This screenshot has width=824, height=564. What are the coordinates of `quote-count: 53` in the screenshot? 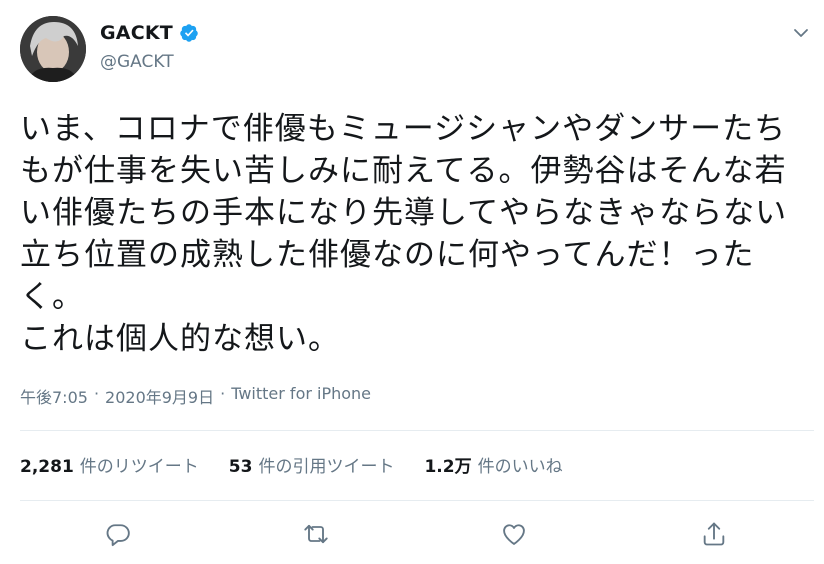 It's located at (240, 467).